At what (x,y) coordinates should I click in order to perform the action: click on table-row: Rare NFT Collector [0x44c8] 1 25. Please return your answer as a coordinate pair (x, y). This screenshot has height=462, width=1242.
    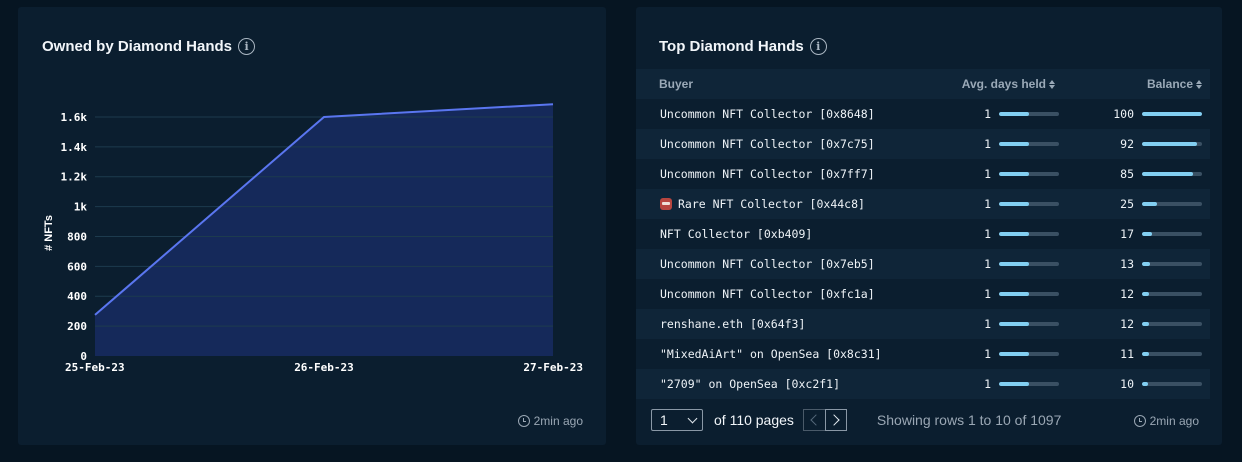
    Looking at the image, I should click on (923, 204).